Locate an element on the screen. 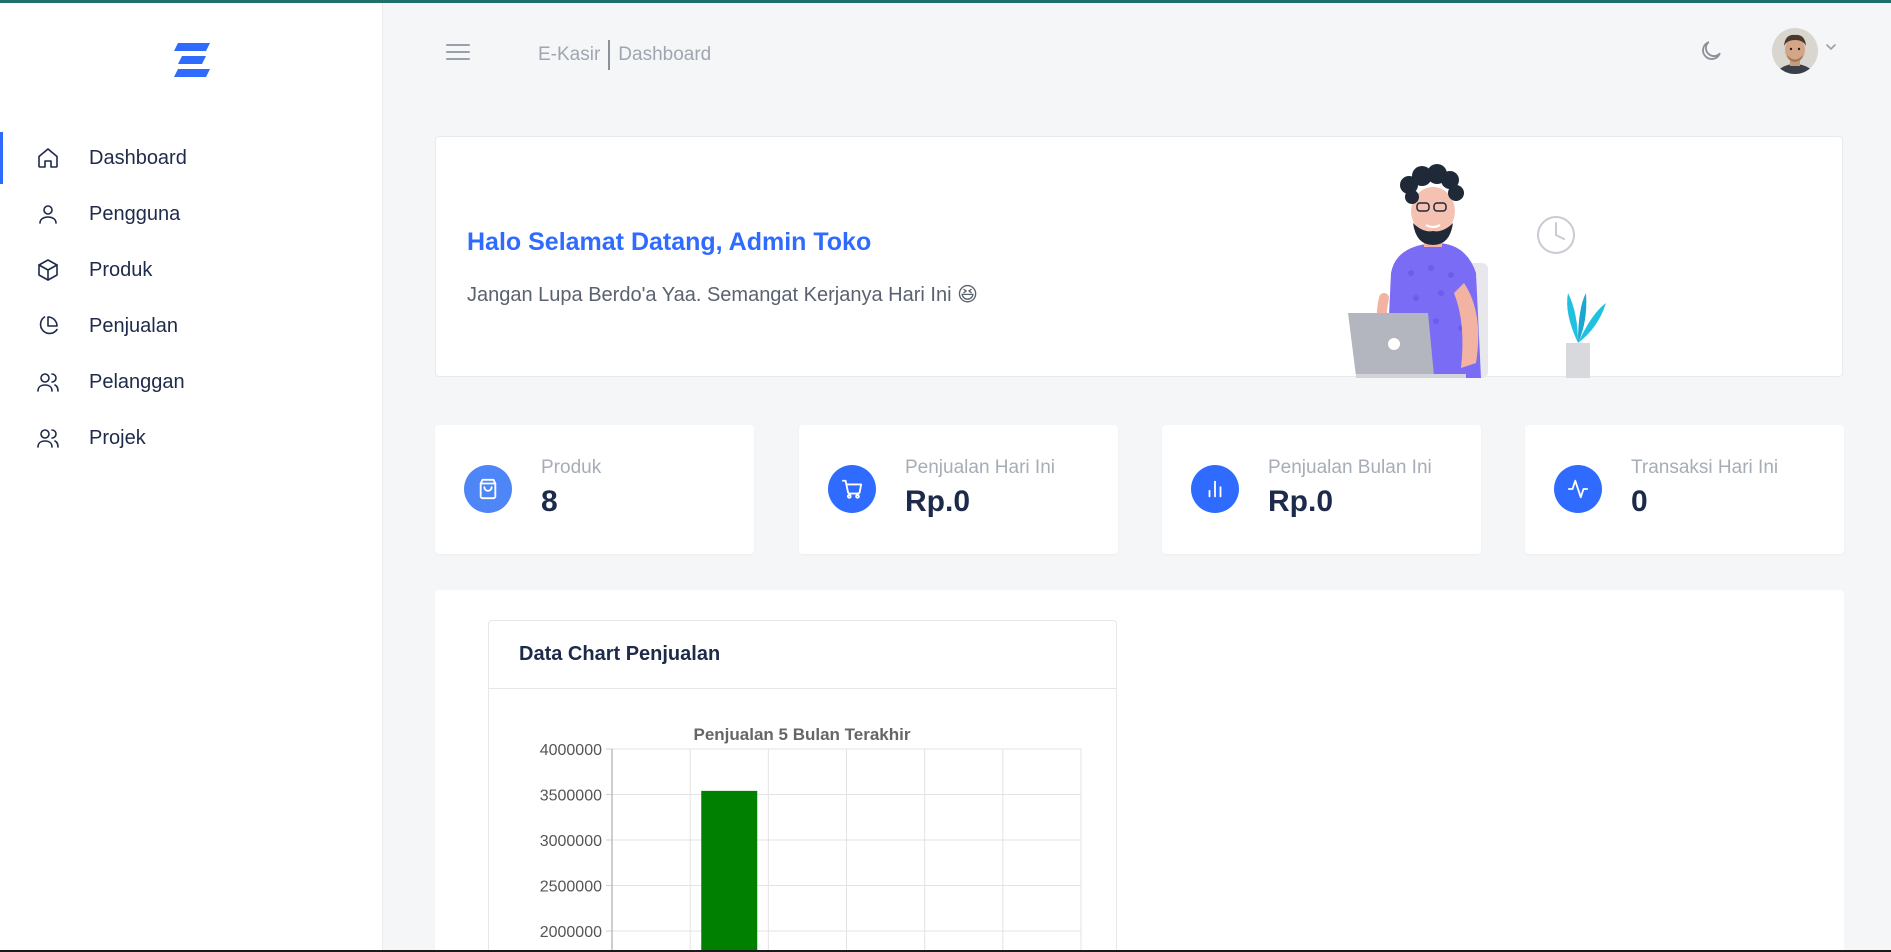 Image resolution: width=1891 pixels, height=952 pixels. y-tick-label: 3500000 is located at coordinates (571, 796).